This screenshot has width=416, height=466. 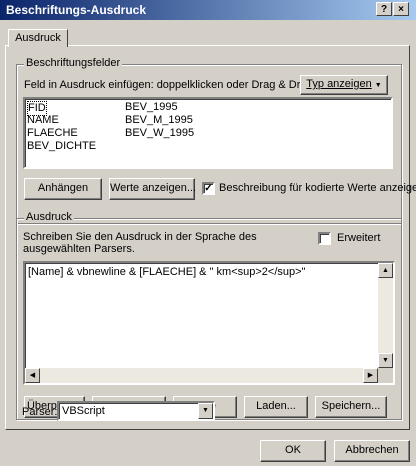 I want to click on scroll-down-icon: ▼, so click(x=385, y=360).